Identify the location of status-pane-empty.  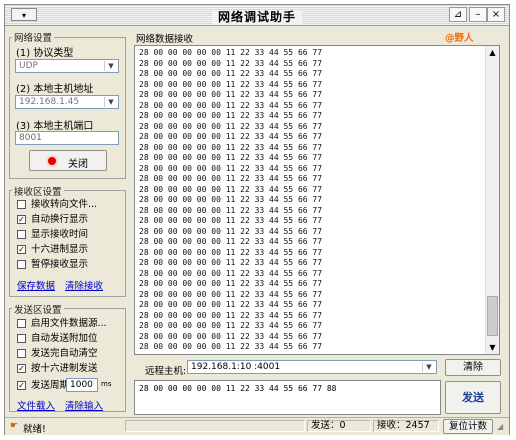
(215, 426).